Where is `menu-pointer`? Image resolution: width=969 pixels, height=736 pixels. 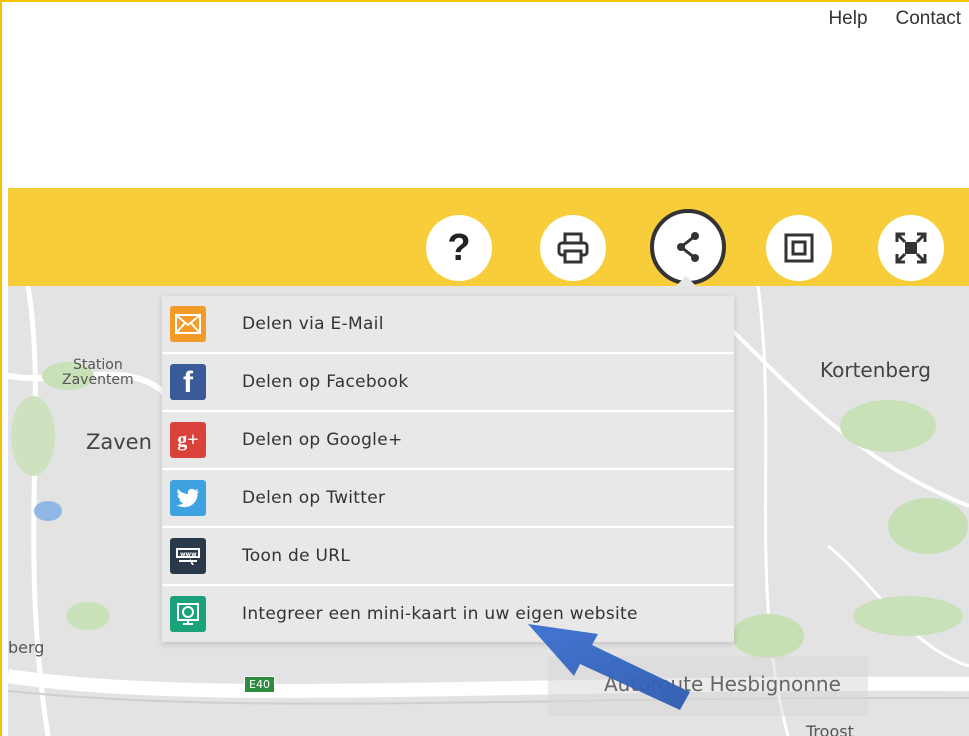
menu-pointer is located at coordinates (686, 281).